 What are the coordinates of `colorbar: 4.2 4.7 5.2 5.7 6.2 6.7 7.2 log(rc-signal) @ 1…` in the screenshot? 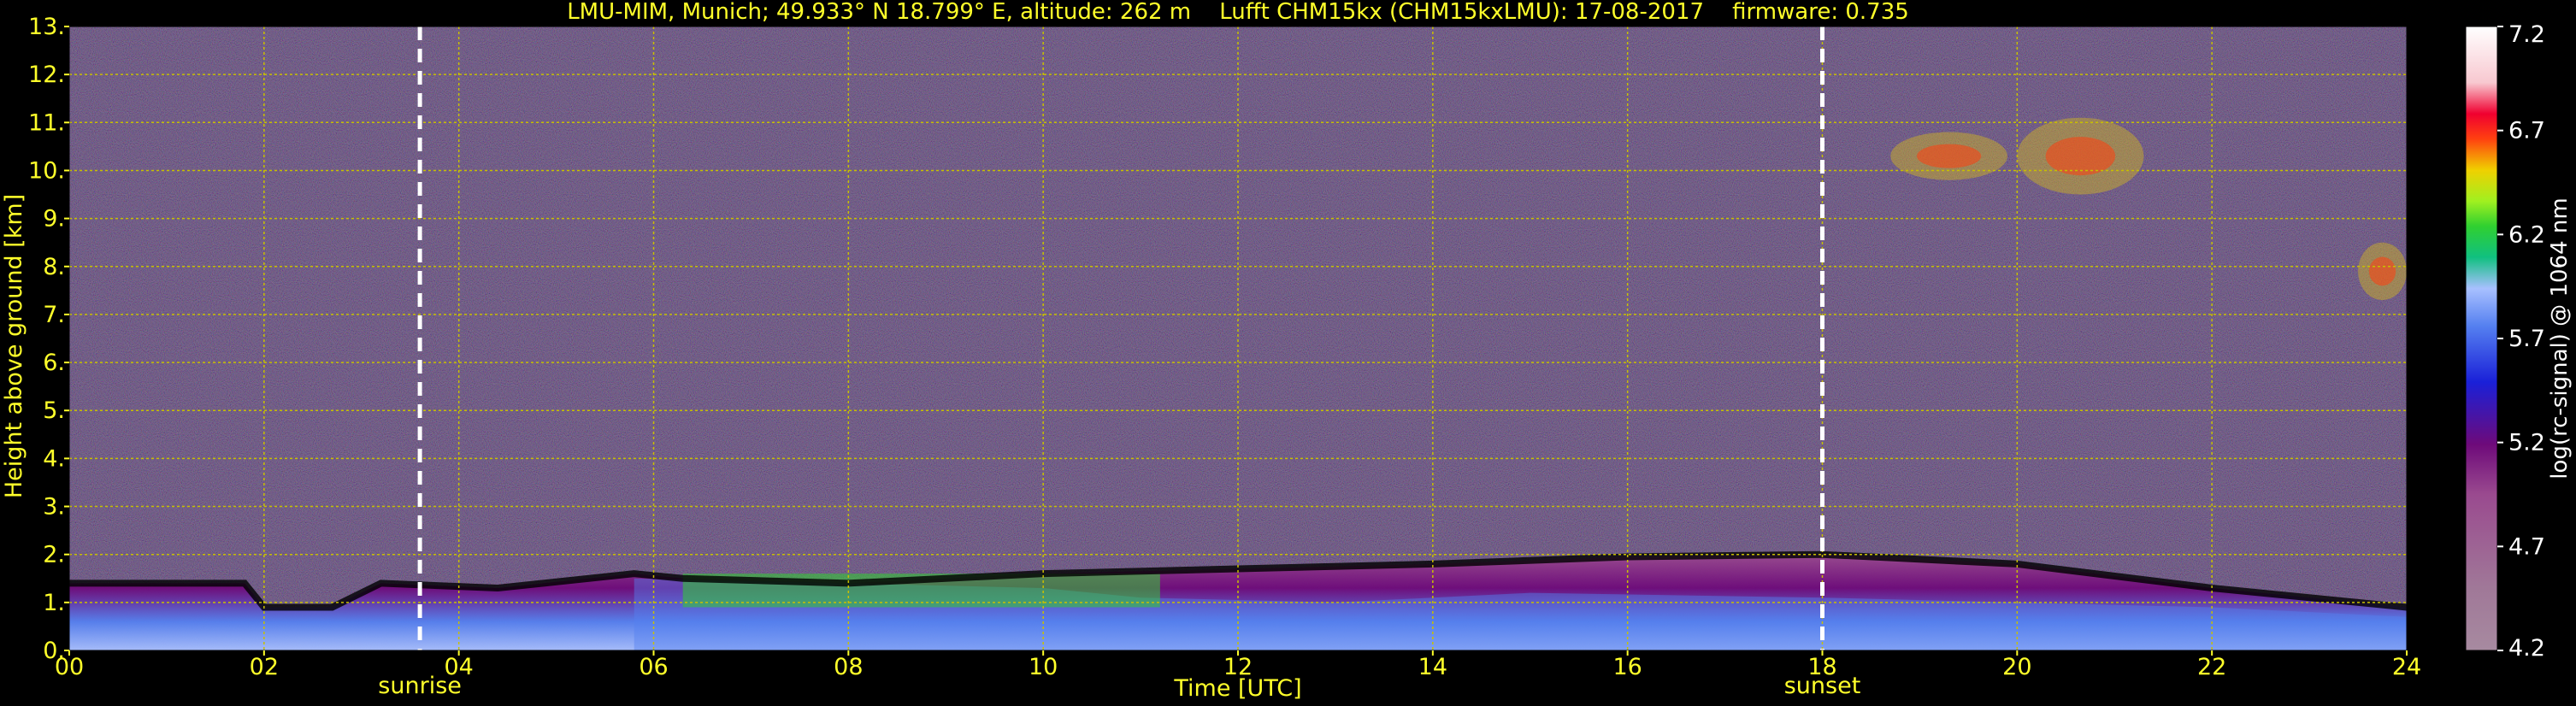 It's located at (2519, 341).